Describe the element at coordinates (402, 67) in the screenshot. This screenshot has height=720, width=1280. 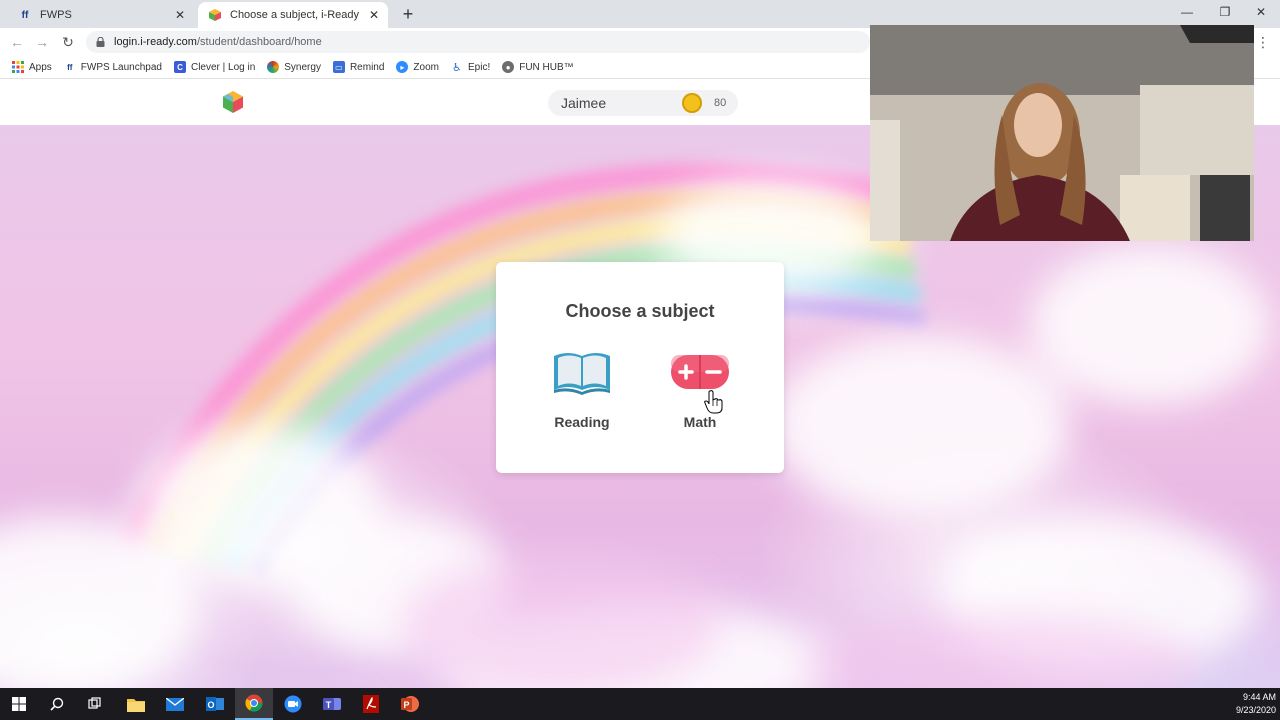
I see `zoom-icon: ▸` at that location.